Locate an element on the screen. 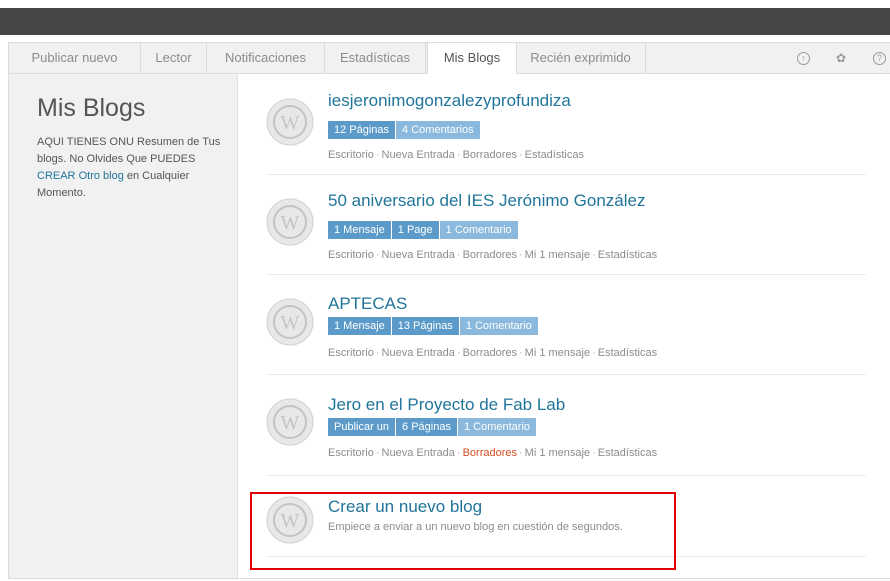  tab-notificaciones: Notificaciones is located at coordinates (266, 58).